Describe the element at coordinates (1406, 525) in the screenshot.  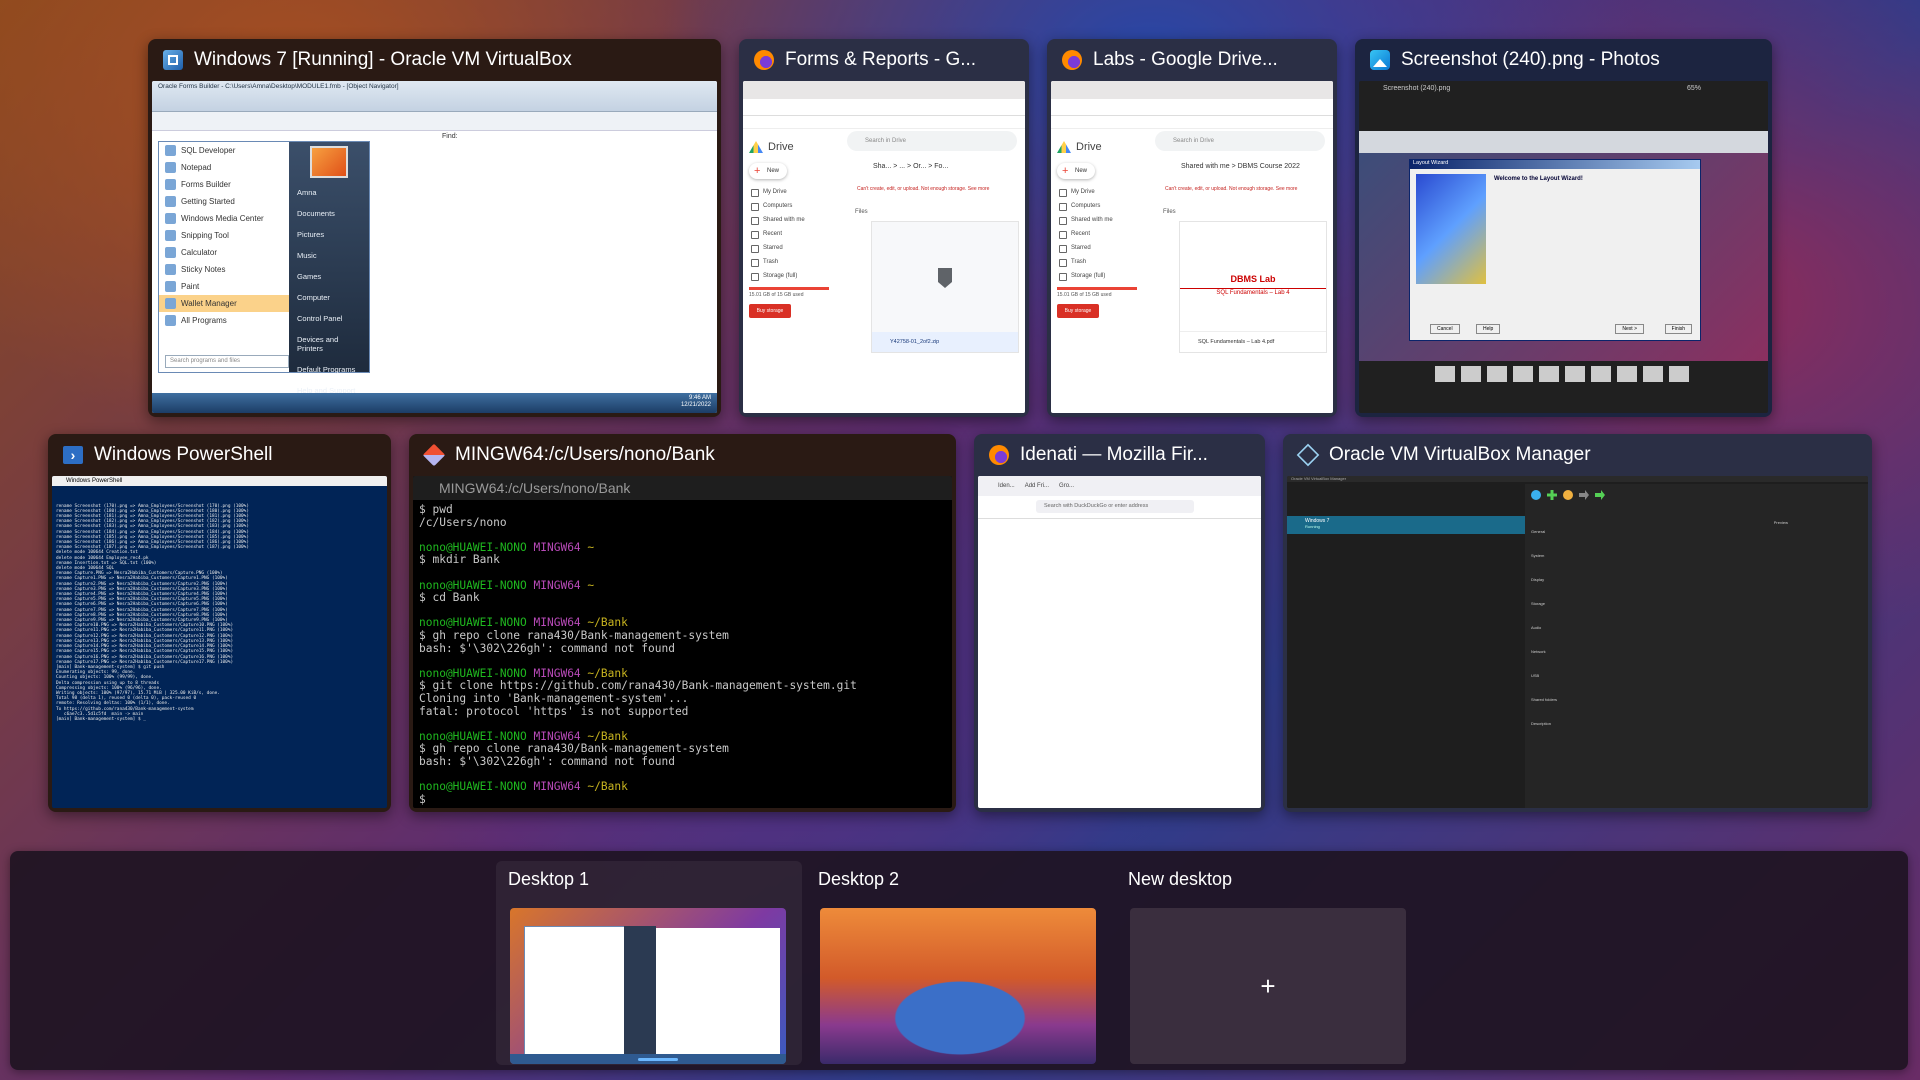
I see `vm-list-item: Windows 7 Running` at that location.